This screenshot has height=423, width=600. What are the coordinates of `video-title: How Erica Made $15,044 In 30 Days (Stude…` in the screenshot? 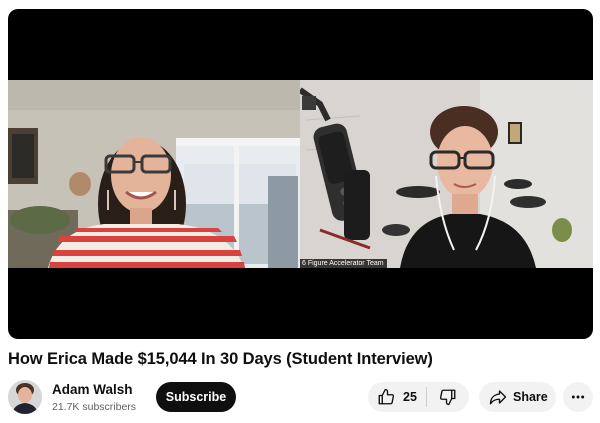 It's located at (220, 359).